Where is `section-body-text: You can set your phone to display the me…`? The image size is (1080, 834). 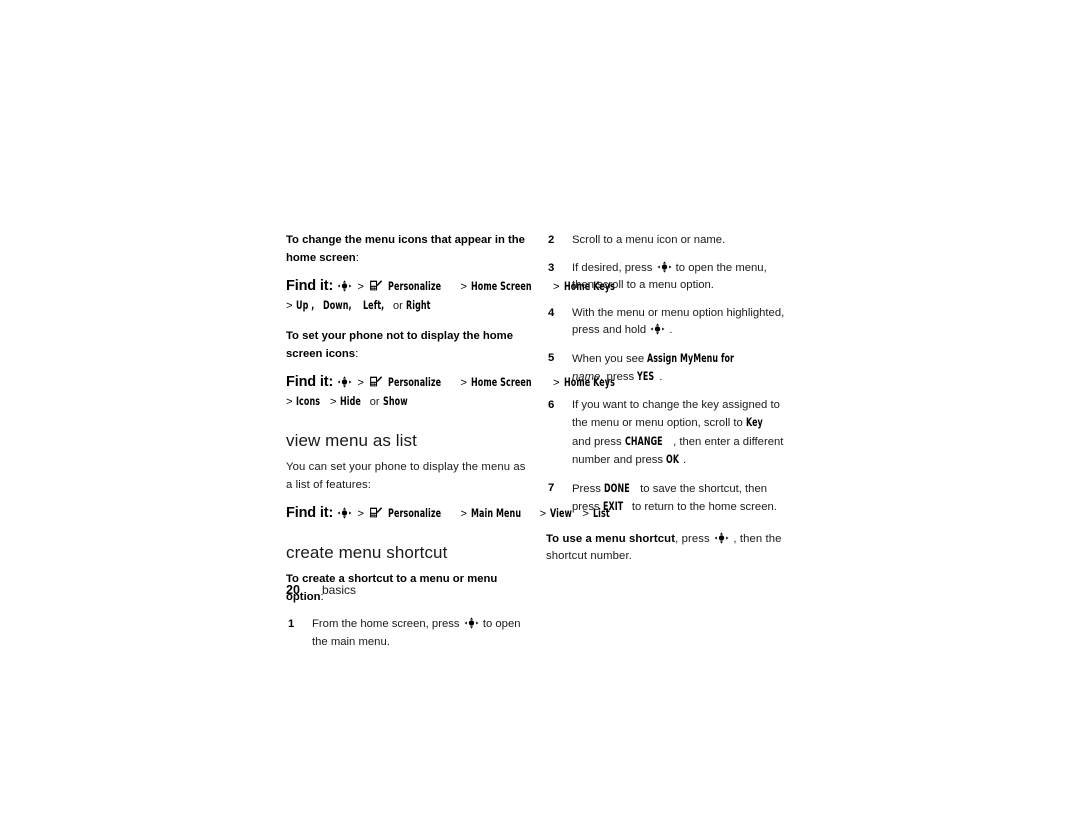 section-body-text: You can set your phone to display the me… is located at coordinates (406, 476).